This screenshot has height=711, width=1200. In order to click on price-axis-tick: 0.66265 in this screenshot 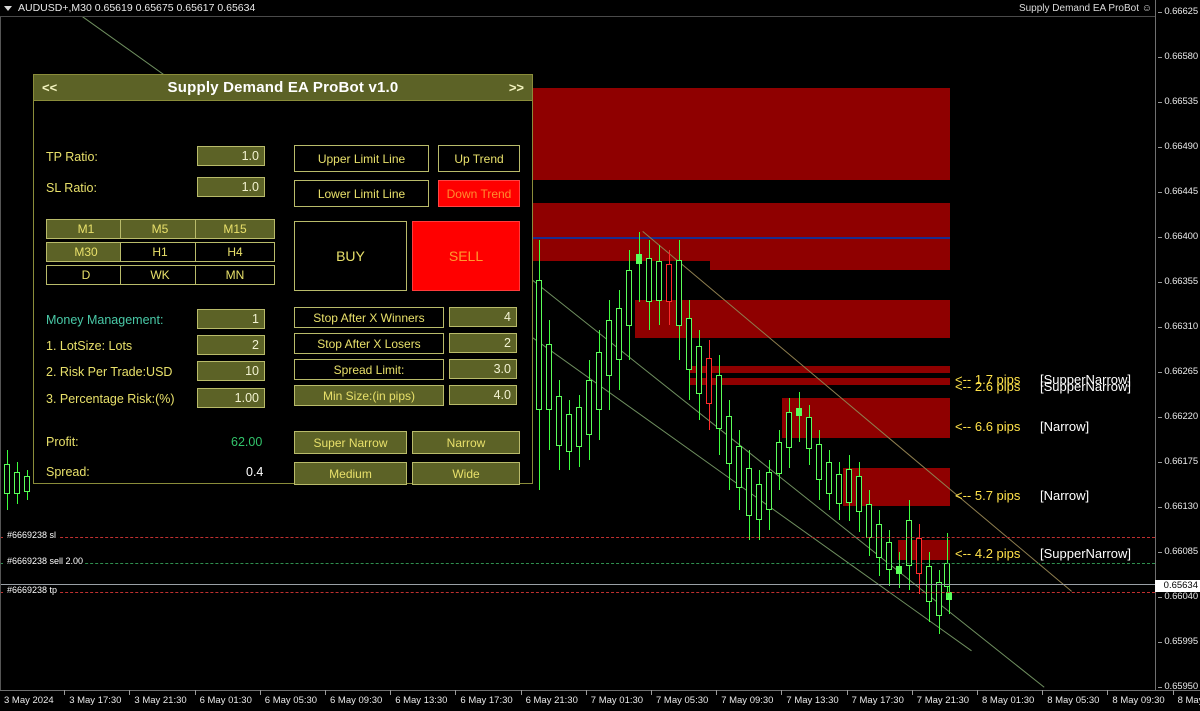, I will do `click(1178, 371)`.